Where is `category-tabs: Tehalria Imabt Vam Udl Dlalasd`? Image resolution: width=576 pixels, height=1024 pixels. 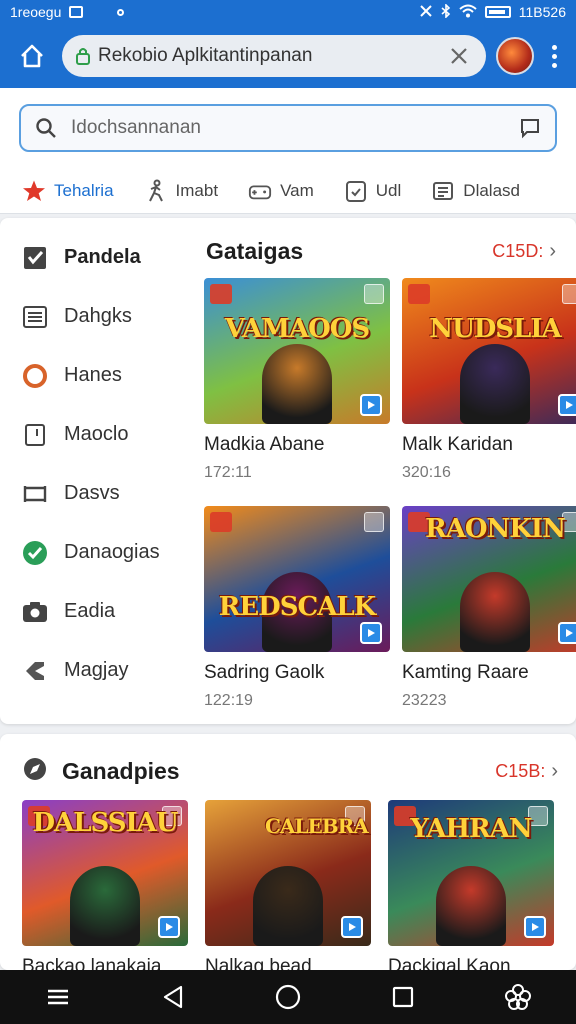 category-tabs: Tehalria Imabt Vam Udl Dlalasd is located at coordinates (288, 191).